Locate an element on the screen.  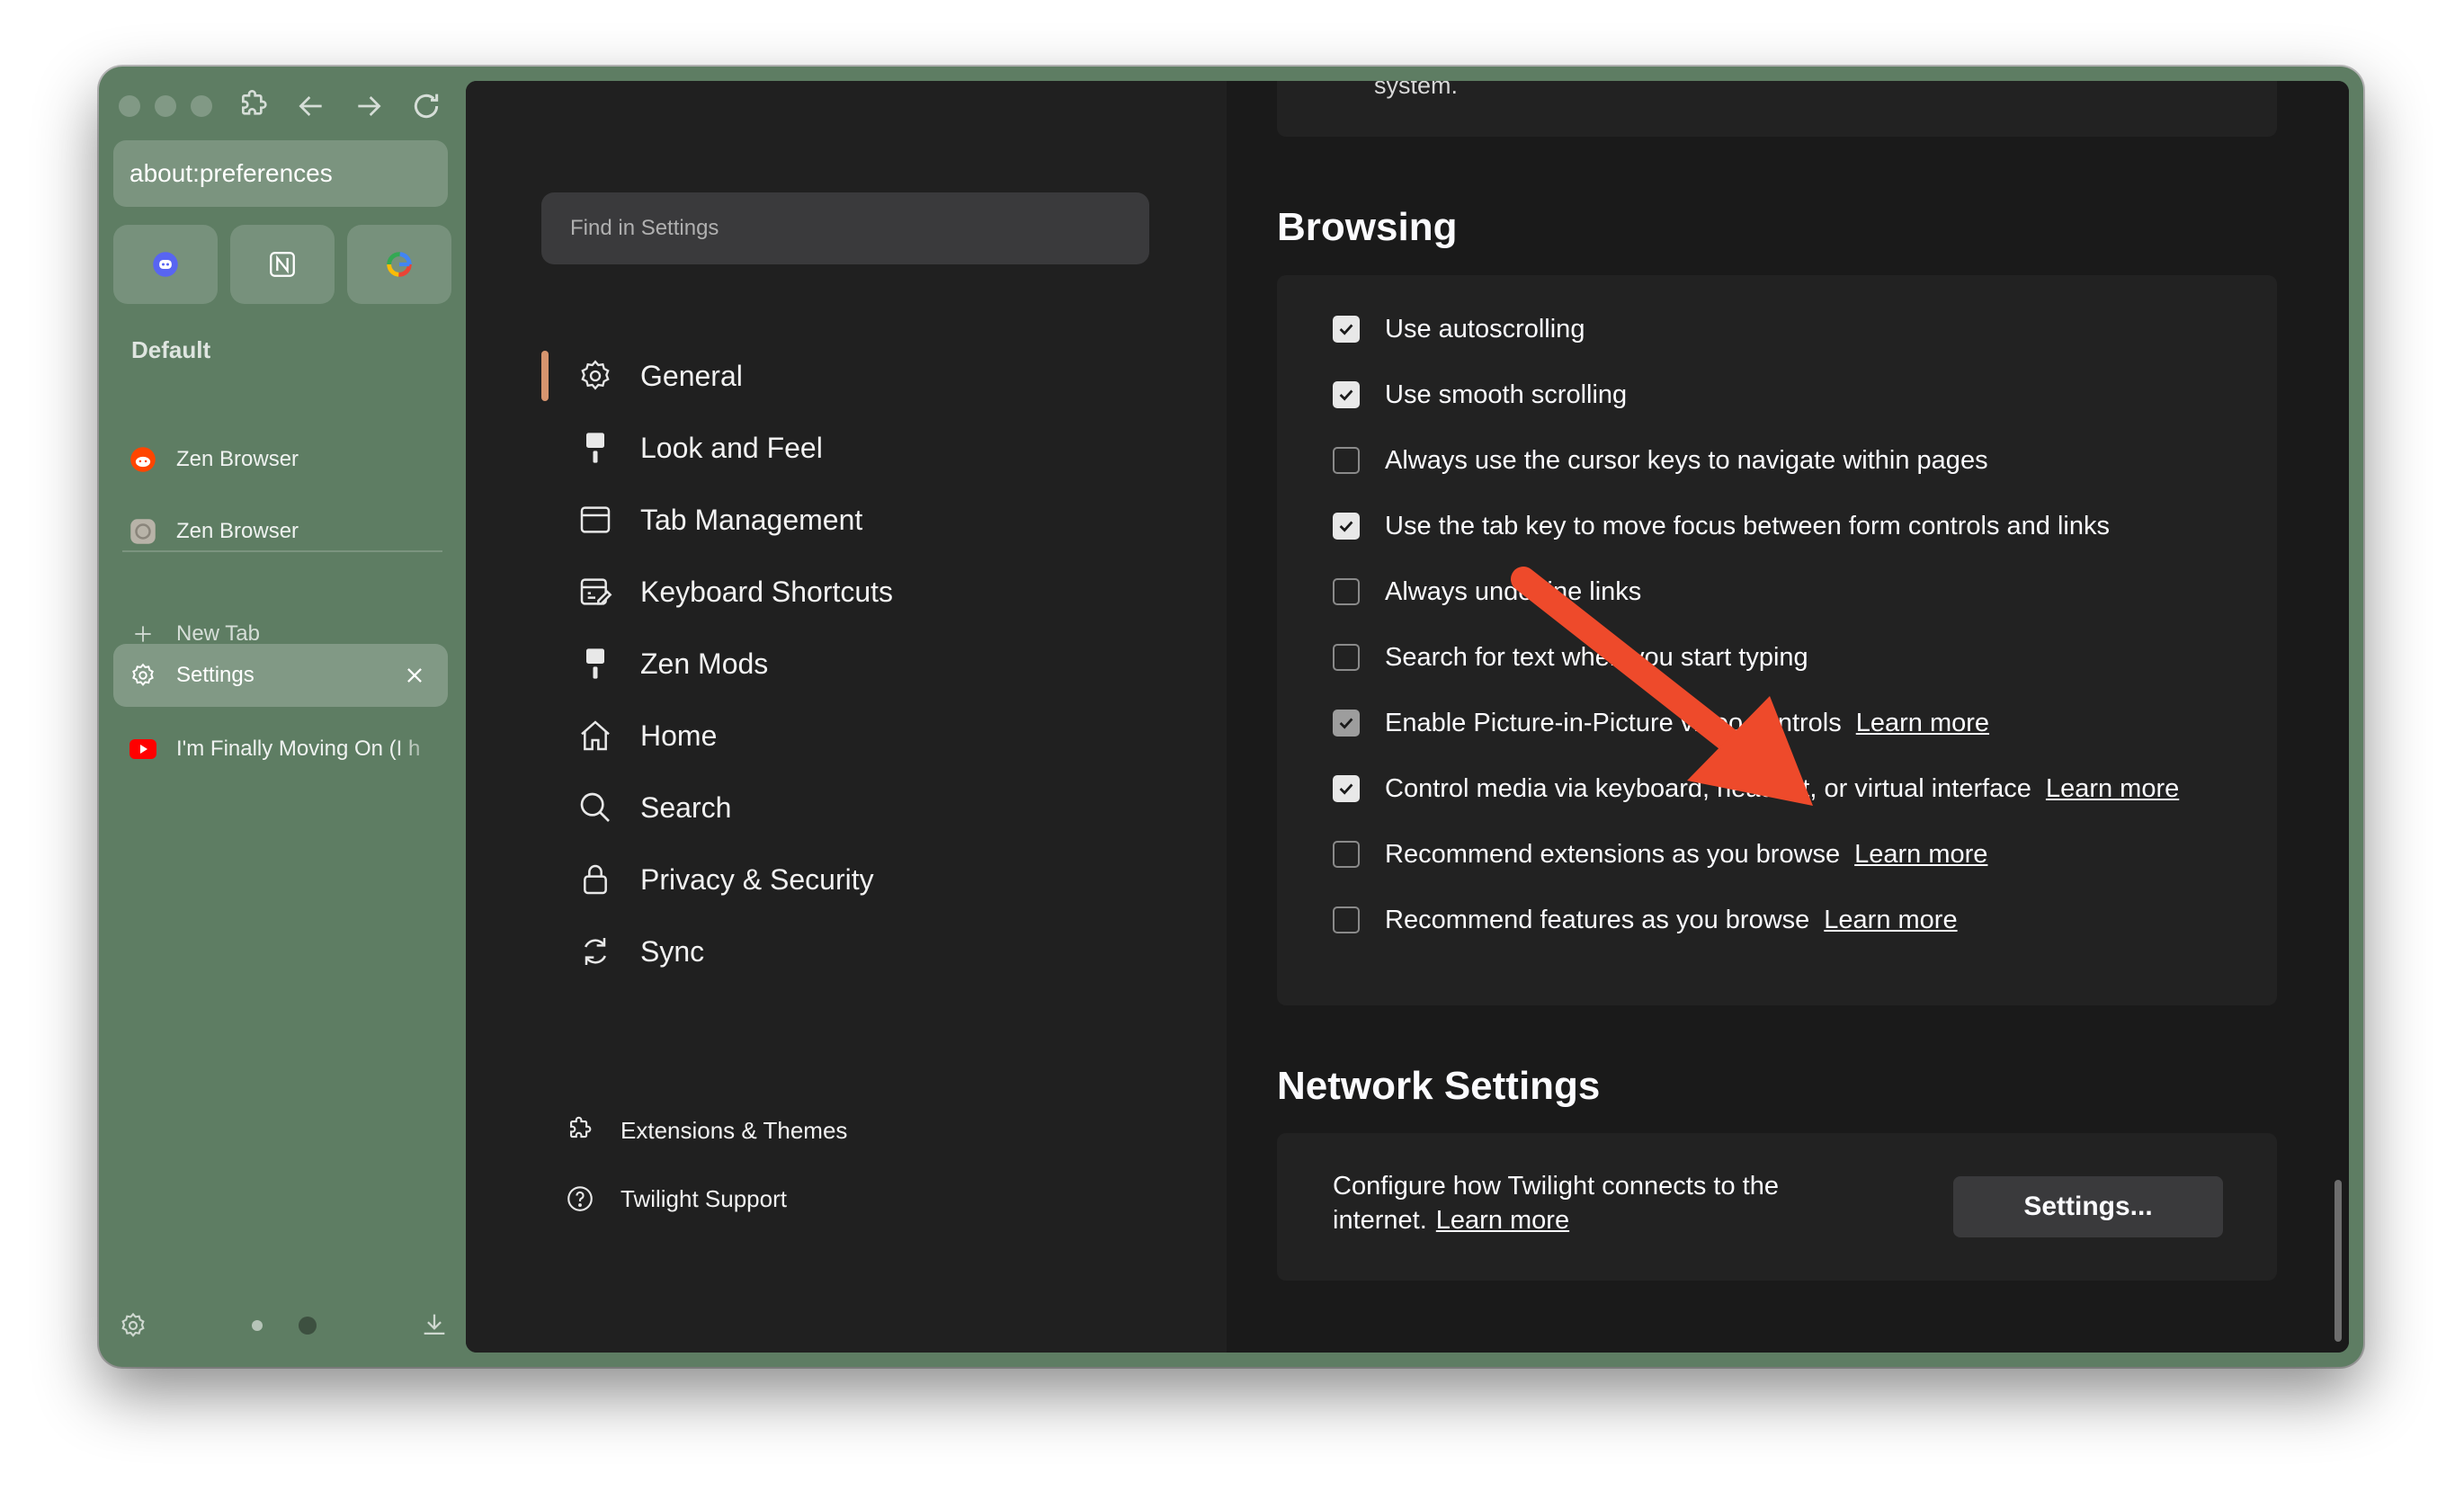
extensions-icon is located at coordinates (254, 106).